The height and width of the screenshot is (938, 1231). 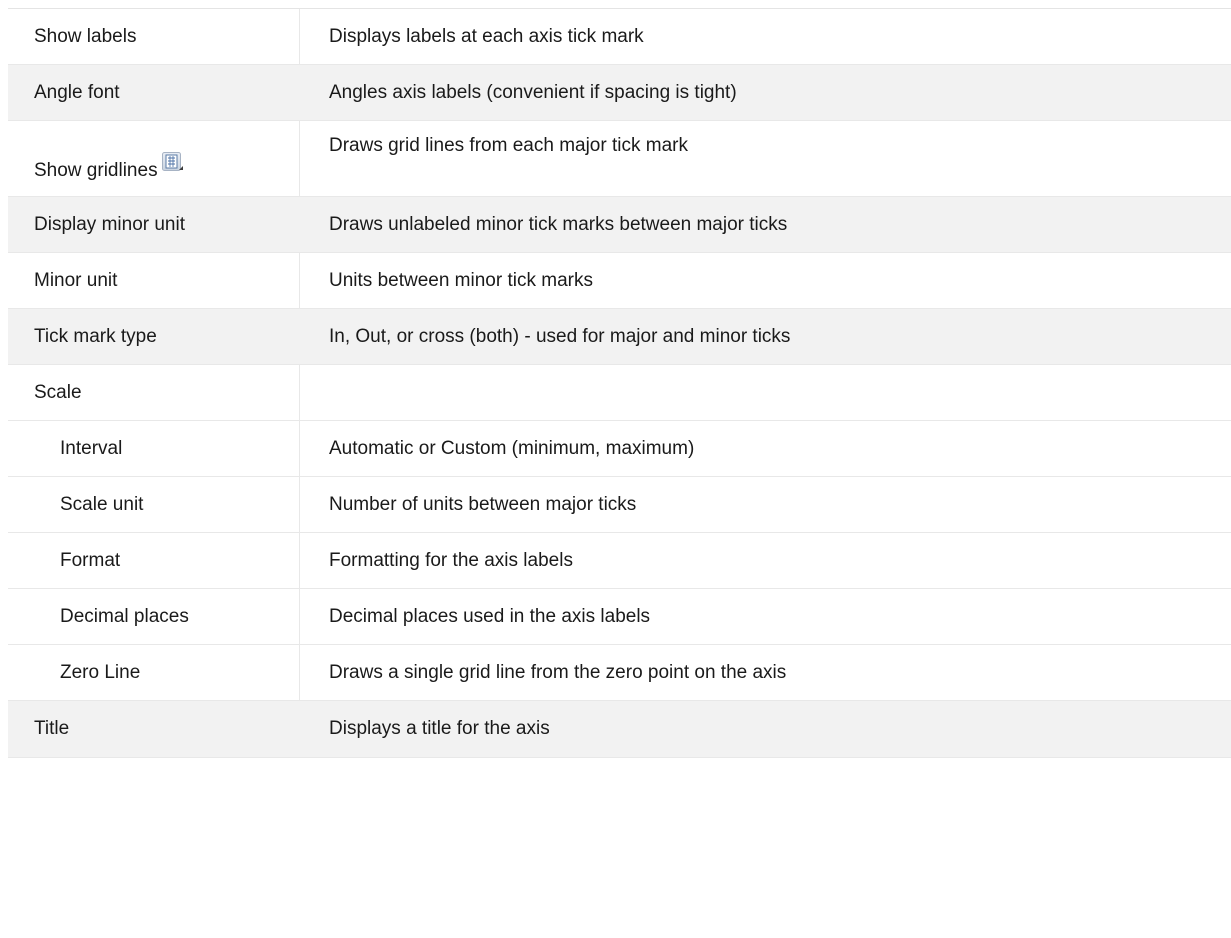 I want to click on property-name: Tick mark type, so click(x=154, y=336).